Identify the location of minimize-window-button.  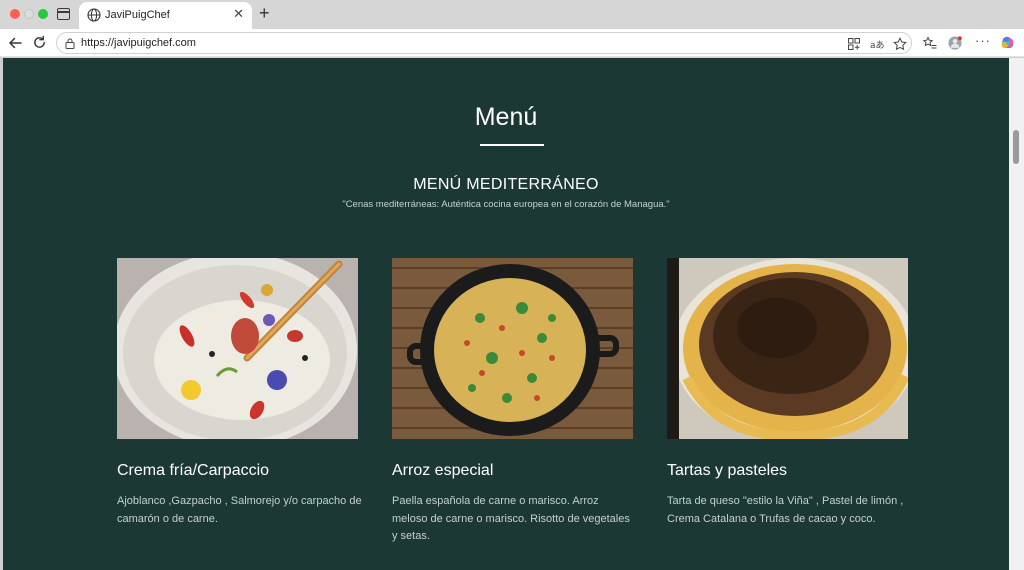
(29, 14).